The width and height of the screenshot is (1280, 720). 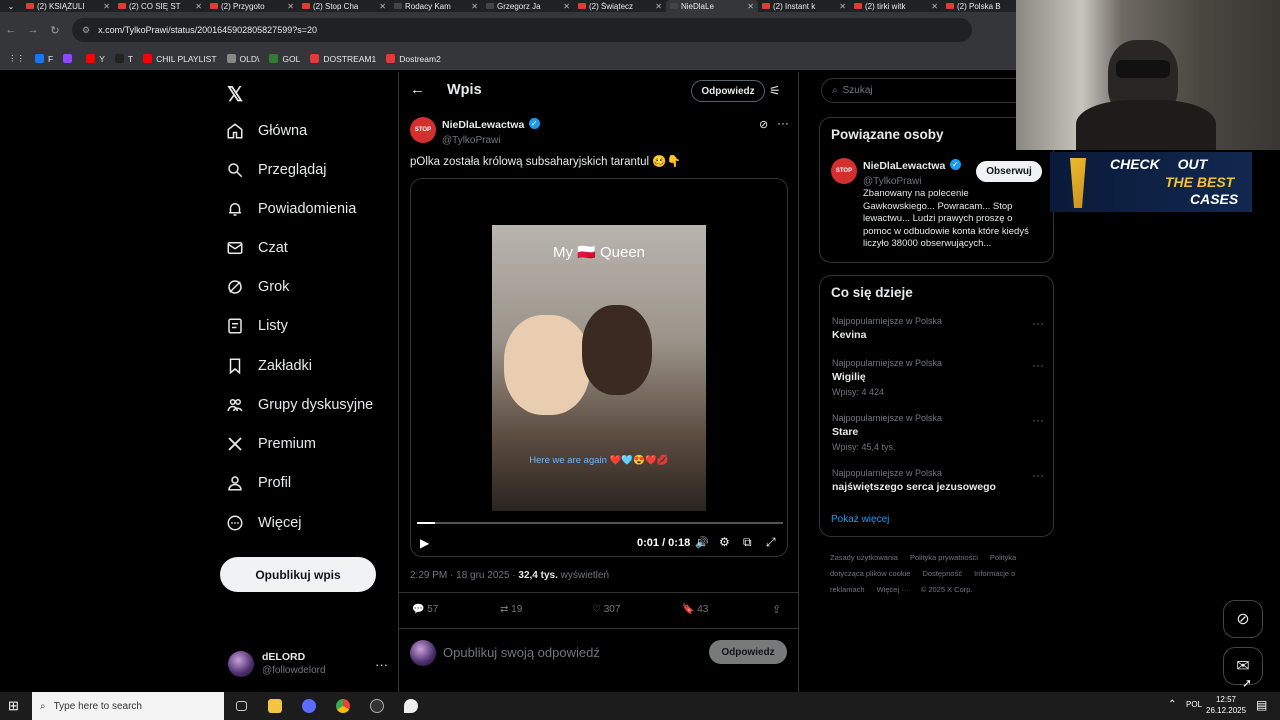 I want to click on apps-icon: ⋮⋮, so click(x=16, y=58).